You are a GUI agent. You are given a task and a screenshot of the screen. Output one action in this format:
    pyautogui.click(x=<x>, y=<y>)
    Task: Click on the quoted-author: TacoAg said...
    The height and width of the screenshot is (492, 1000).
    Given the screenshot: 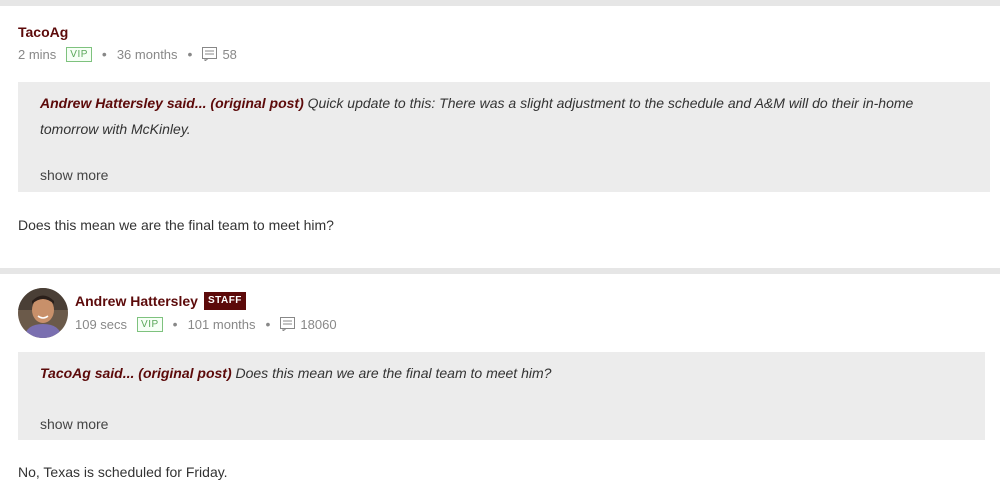 What is the action you would take?
    pyautogui.click(x=87, y=373)
    